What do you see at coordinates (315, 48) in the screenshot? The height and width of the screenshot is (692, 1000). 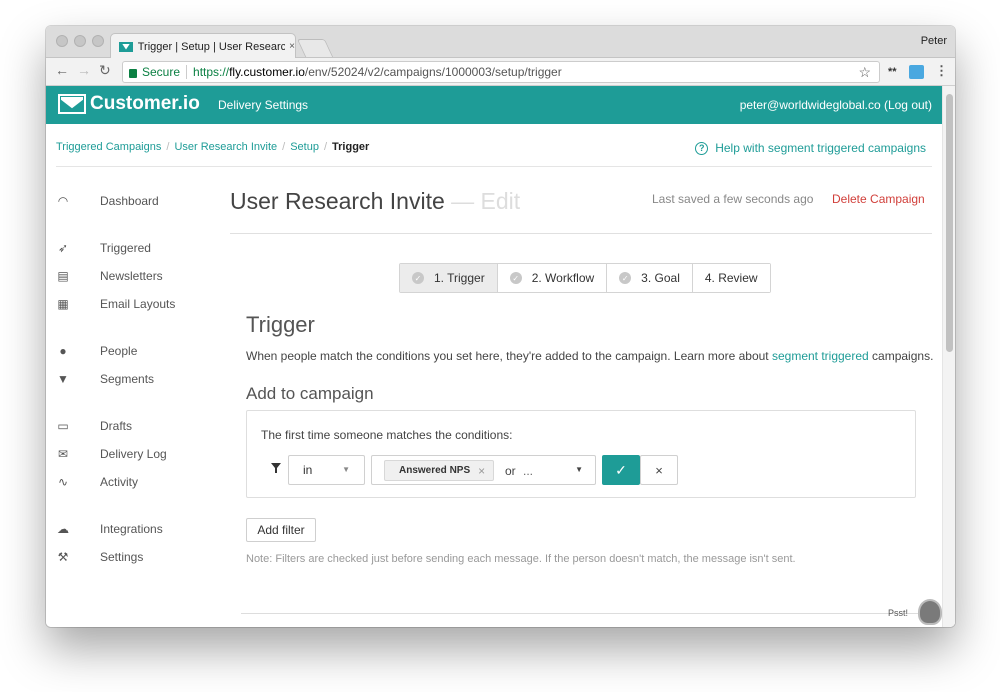 I see `new-tab-button` at bounding box center [315, 48].